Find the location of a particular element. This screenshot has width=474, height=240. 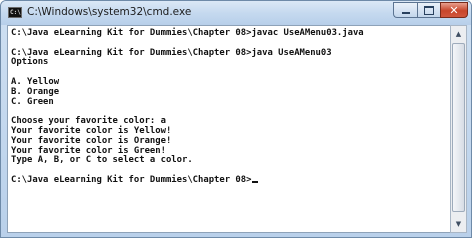

console-line: B. Orange is located at coordinates (35, 91).